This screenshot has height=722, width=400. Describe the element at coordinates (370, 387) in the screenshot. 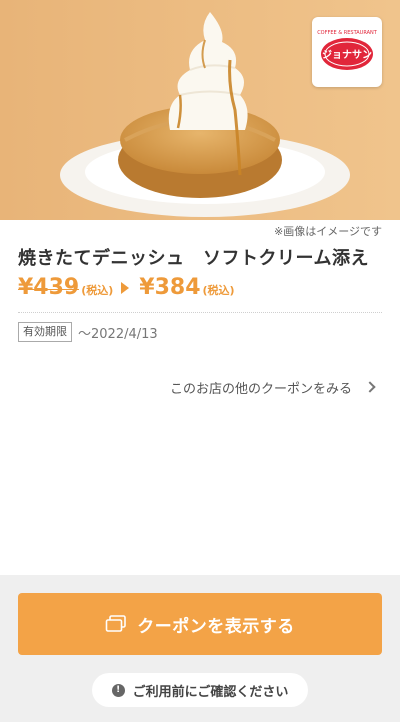

I see `chevron-right-icon` at that location.